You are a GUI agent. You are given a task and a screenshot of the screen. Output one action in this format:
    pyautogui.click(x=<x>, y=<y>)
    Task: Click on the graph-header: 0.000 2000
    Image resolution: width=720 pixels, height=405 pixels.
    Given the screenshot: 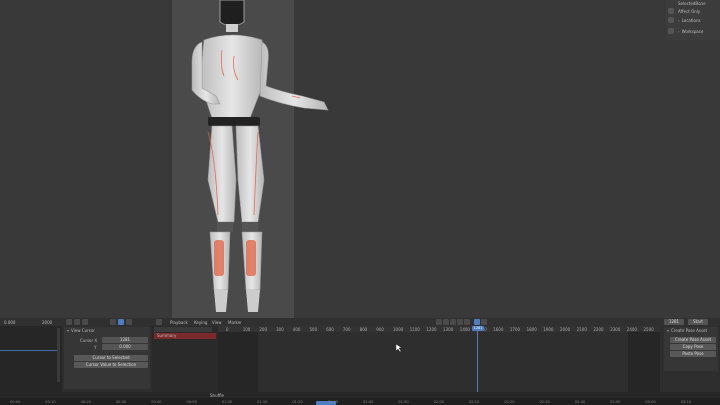 What is the action you would take?
    pyautogui.click(x=31, y=322)
    